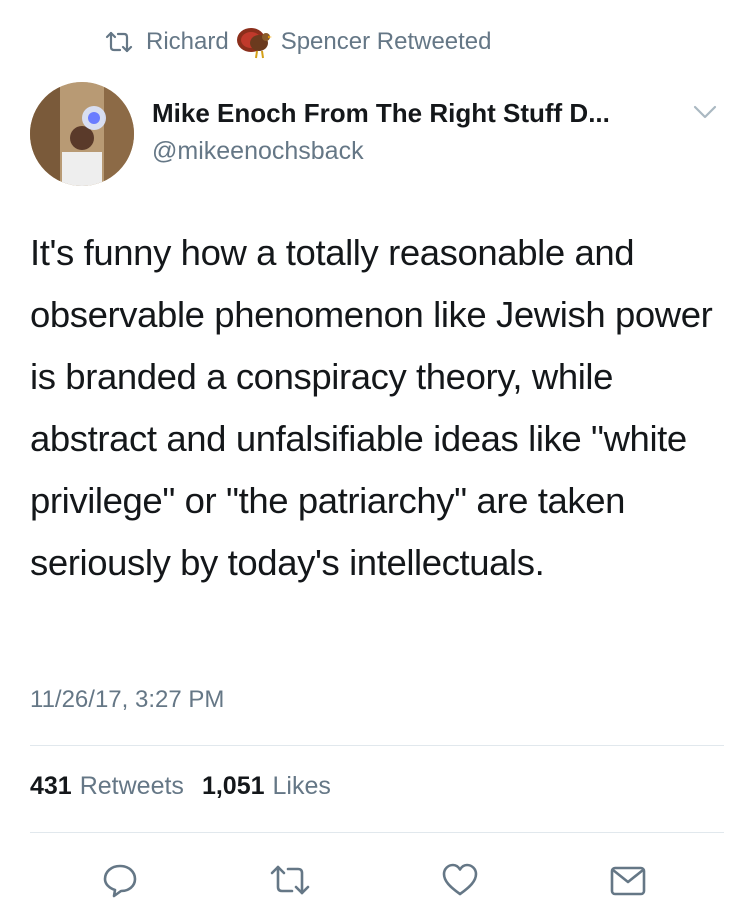 The height and width of the screenshot is (917, 750). Describe the element at coordinates (131, 786) in the screenshot. I see `retweets-label: Retweets` at that location.